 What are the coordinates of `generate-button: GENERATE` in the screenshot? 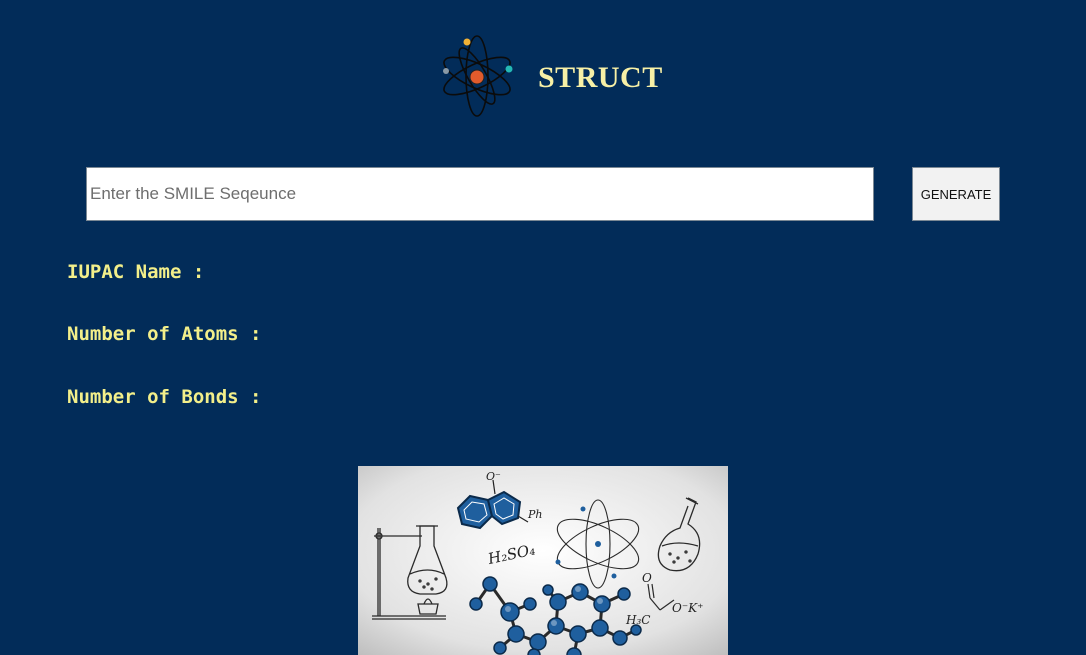 It's located at (956, 194).